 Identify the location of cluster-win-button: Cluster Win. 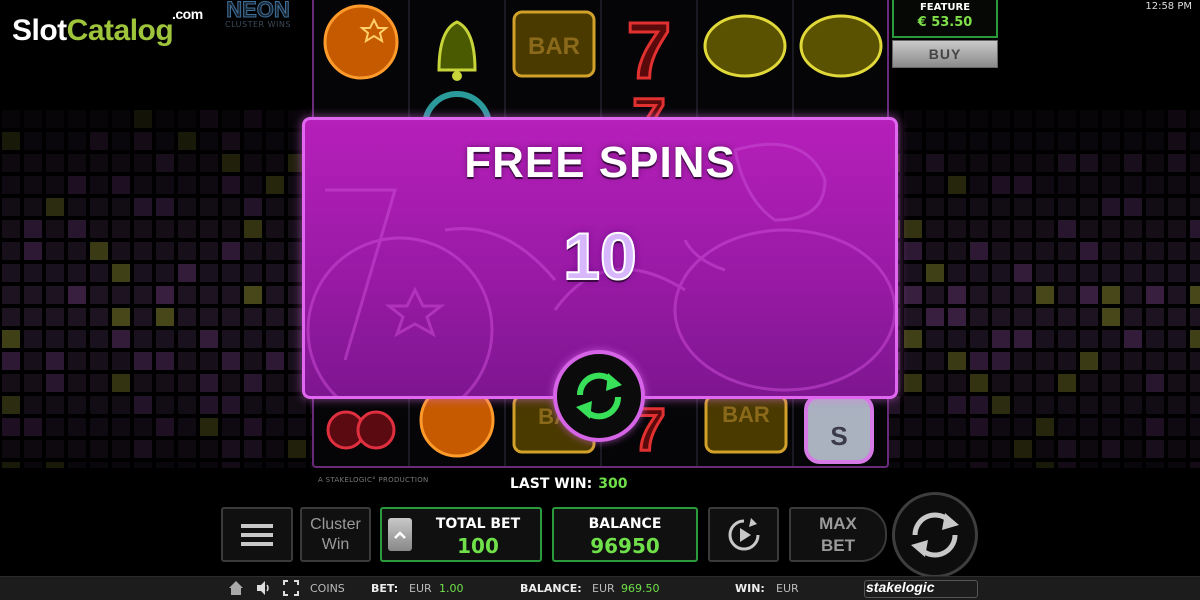
(335, 534).